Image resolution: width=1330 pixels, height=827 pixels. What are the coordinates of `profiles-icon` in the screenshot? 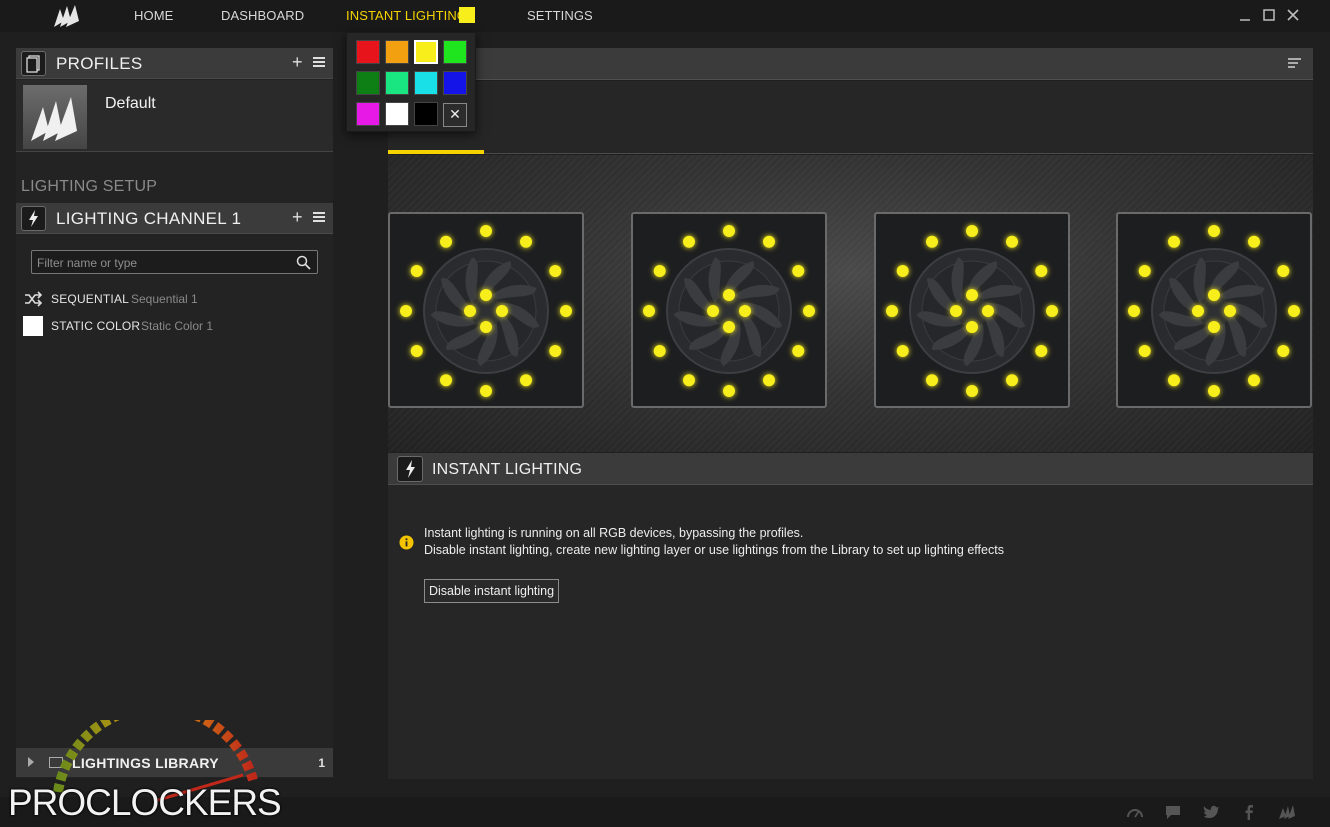 It's located at (33, 63).